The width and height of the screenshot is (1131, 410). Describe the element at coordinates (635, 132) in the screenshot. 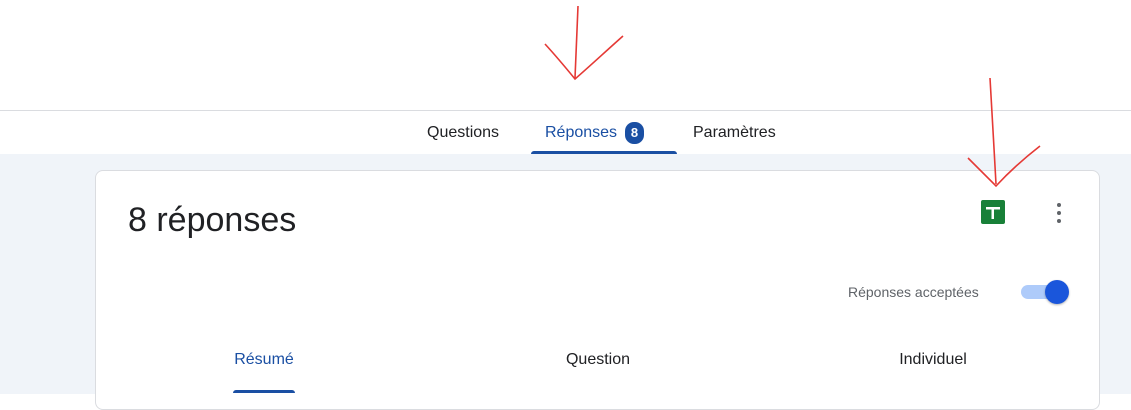

I see `responses-count-badge: 8` at that location.